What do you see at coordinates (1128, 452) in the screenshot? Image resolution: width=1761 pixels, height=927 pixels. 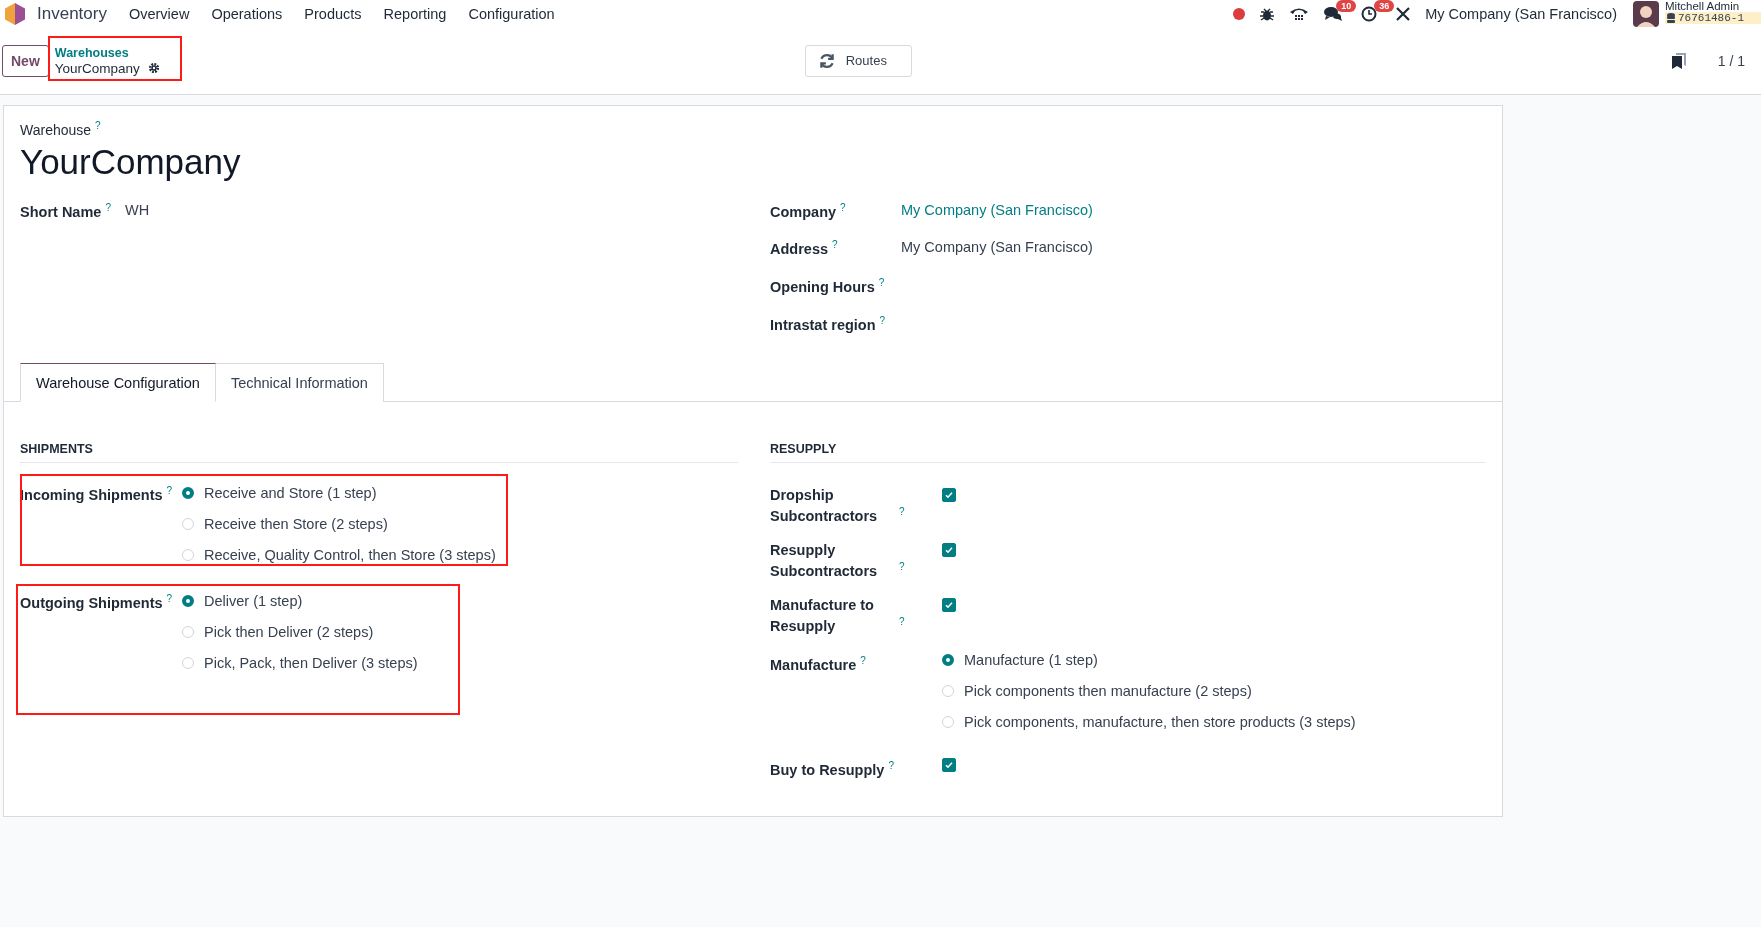 I see `section-heading: RESUPPLY` at bounding box center [1128, 452].